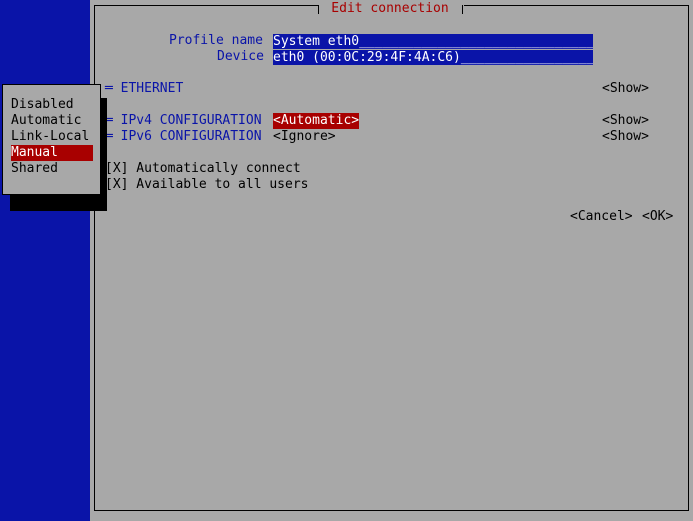 The width and height of the screenshot is (693, 521). What do you see at coordinates (58, 202) in the screenshot?
I see `popup-shadow-bottom` at bounding box center [58, 202].